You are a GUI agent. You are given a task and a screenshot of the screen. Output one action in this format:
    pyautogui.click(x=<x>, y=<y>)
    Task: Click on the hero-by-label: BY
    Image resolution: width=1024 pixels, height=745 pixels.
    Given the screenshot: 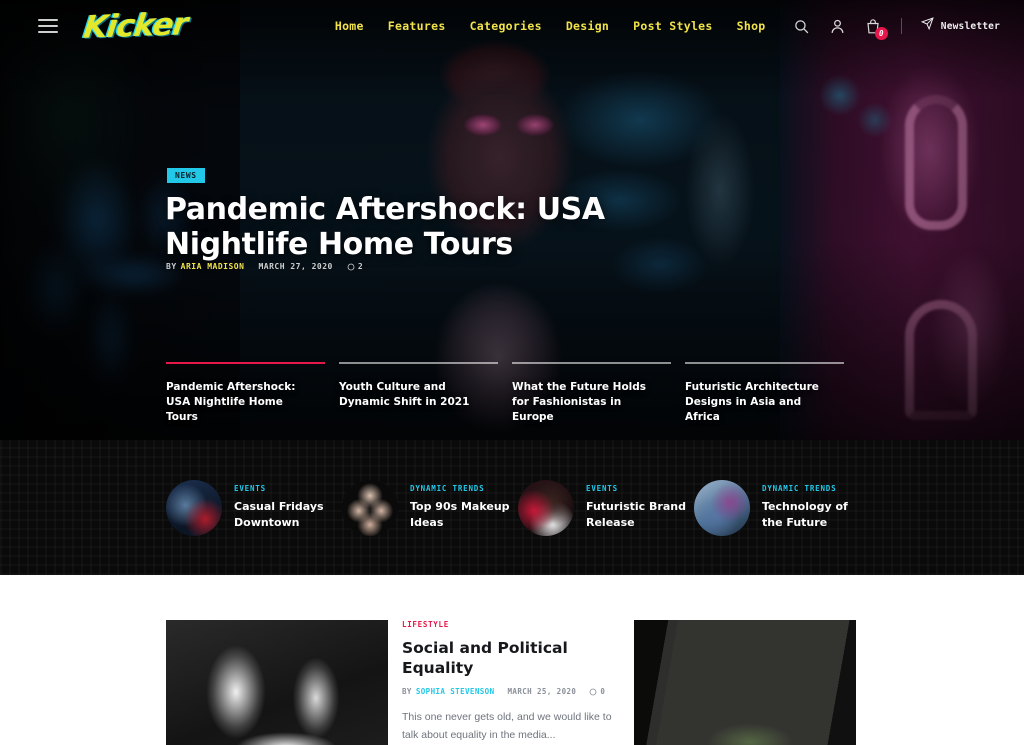 What is the action you would take?
    pyautogui.click(x=171, y=266)
    